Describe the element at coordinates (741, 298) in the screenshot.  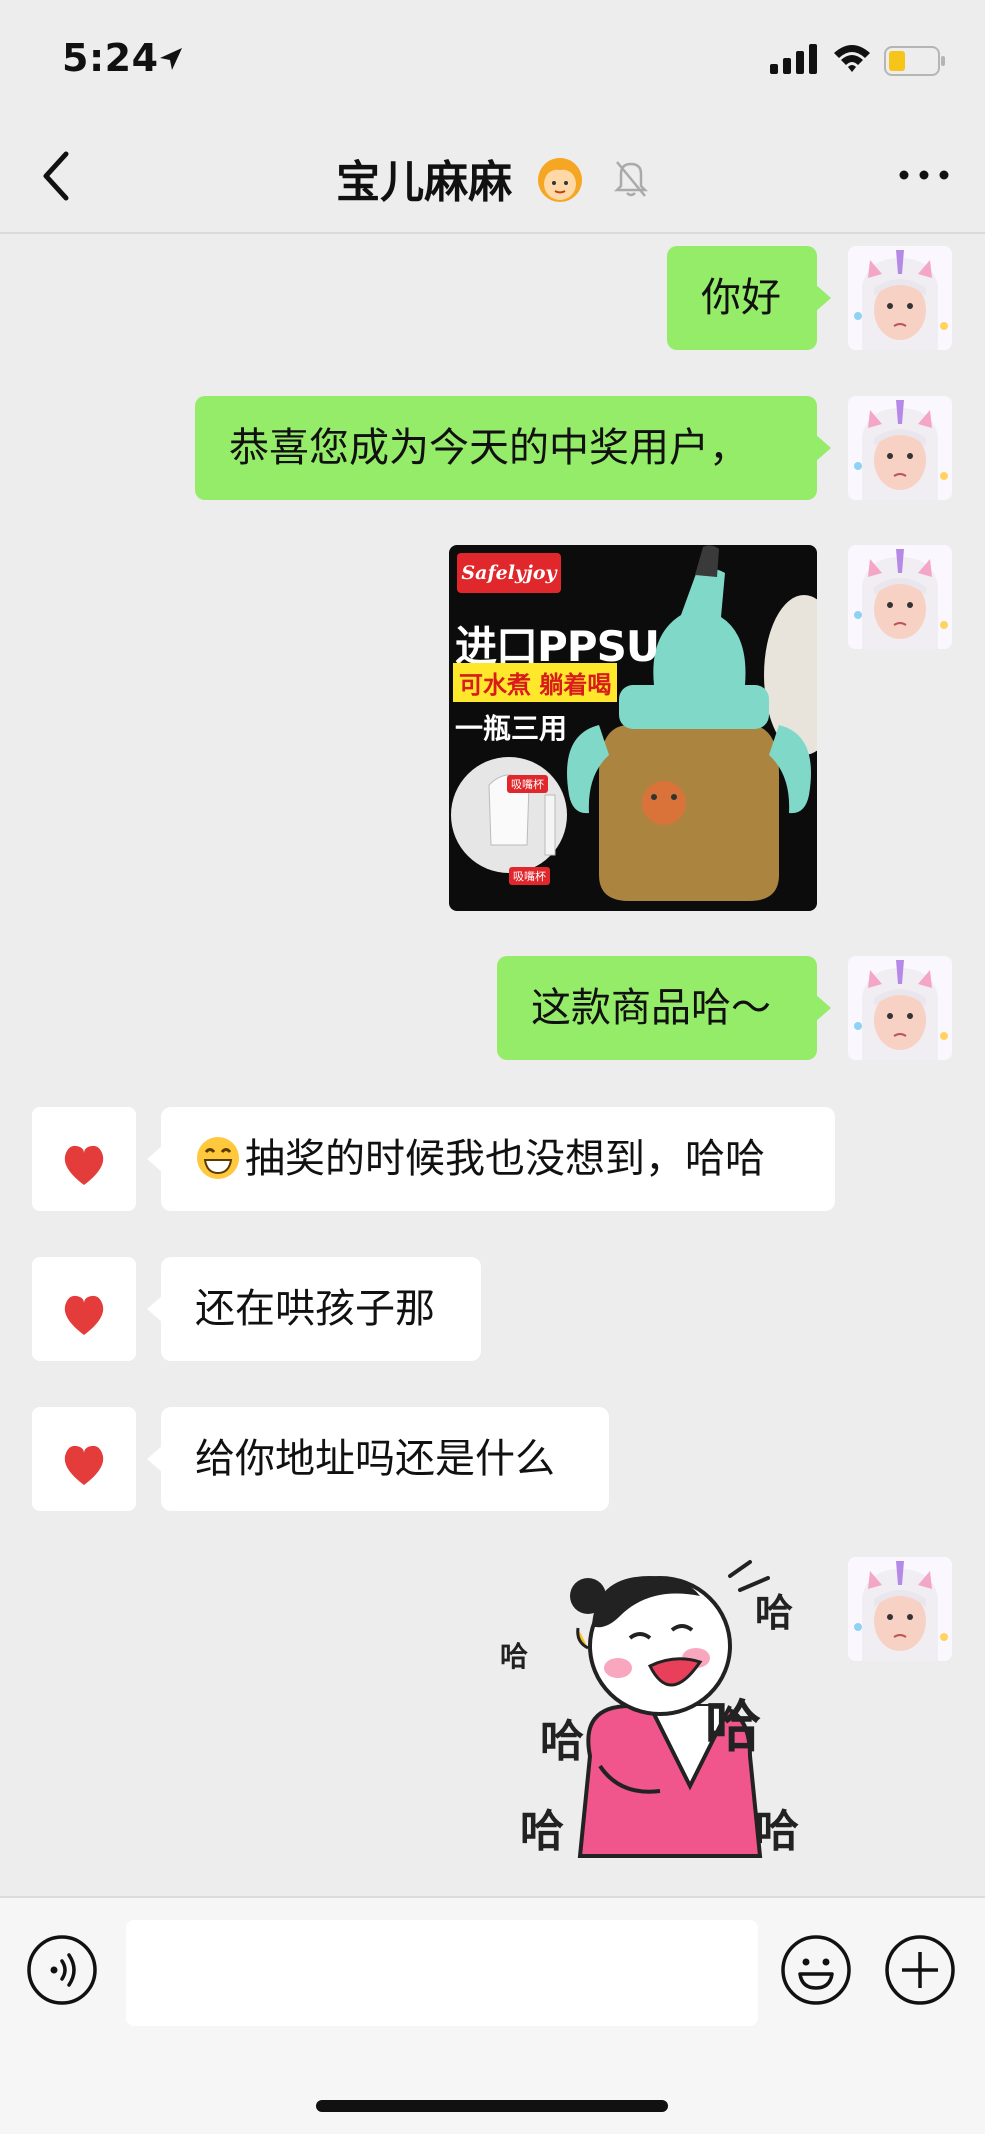
I see `message-text: 你好` at that location.